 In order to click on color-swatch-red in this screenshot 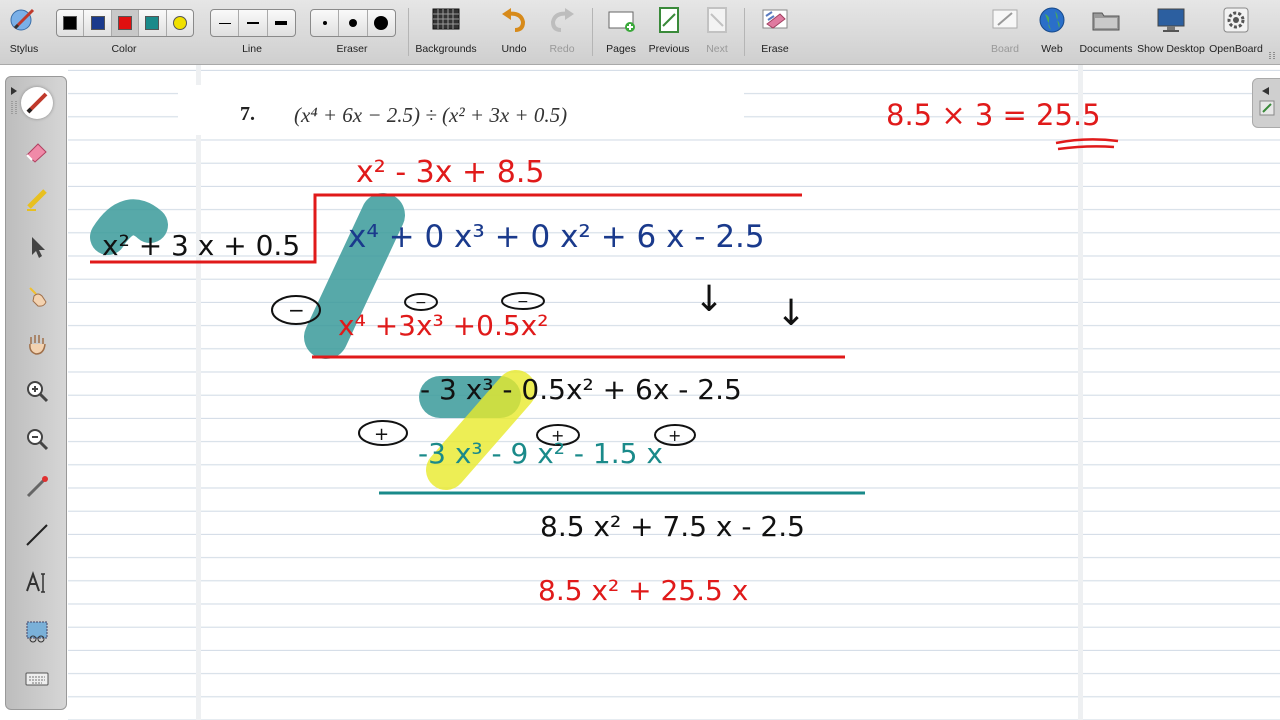, I will do `click(125, 23)`.